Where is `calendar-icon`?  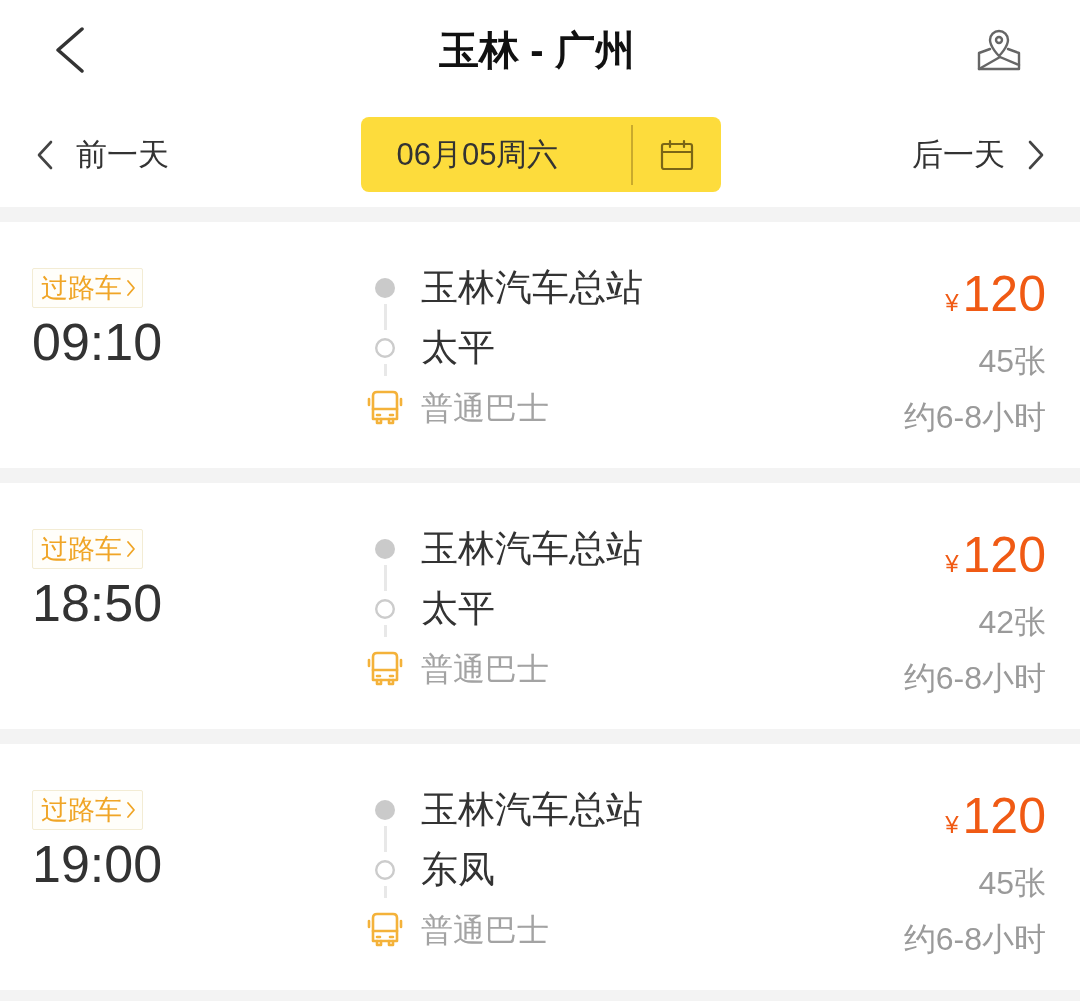 calendar-icon is located at coordinates (676, 154).